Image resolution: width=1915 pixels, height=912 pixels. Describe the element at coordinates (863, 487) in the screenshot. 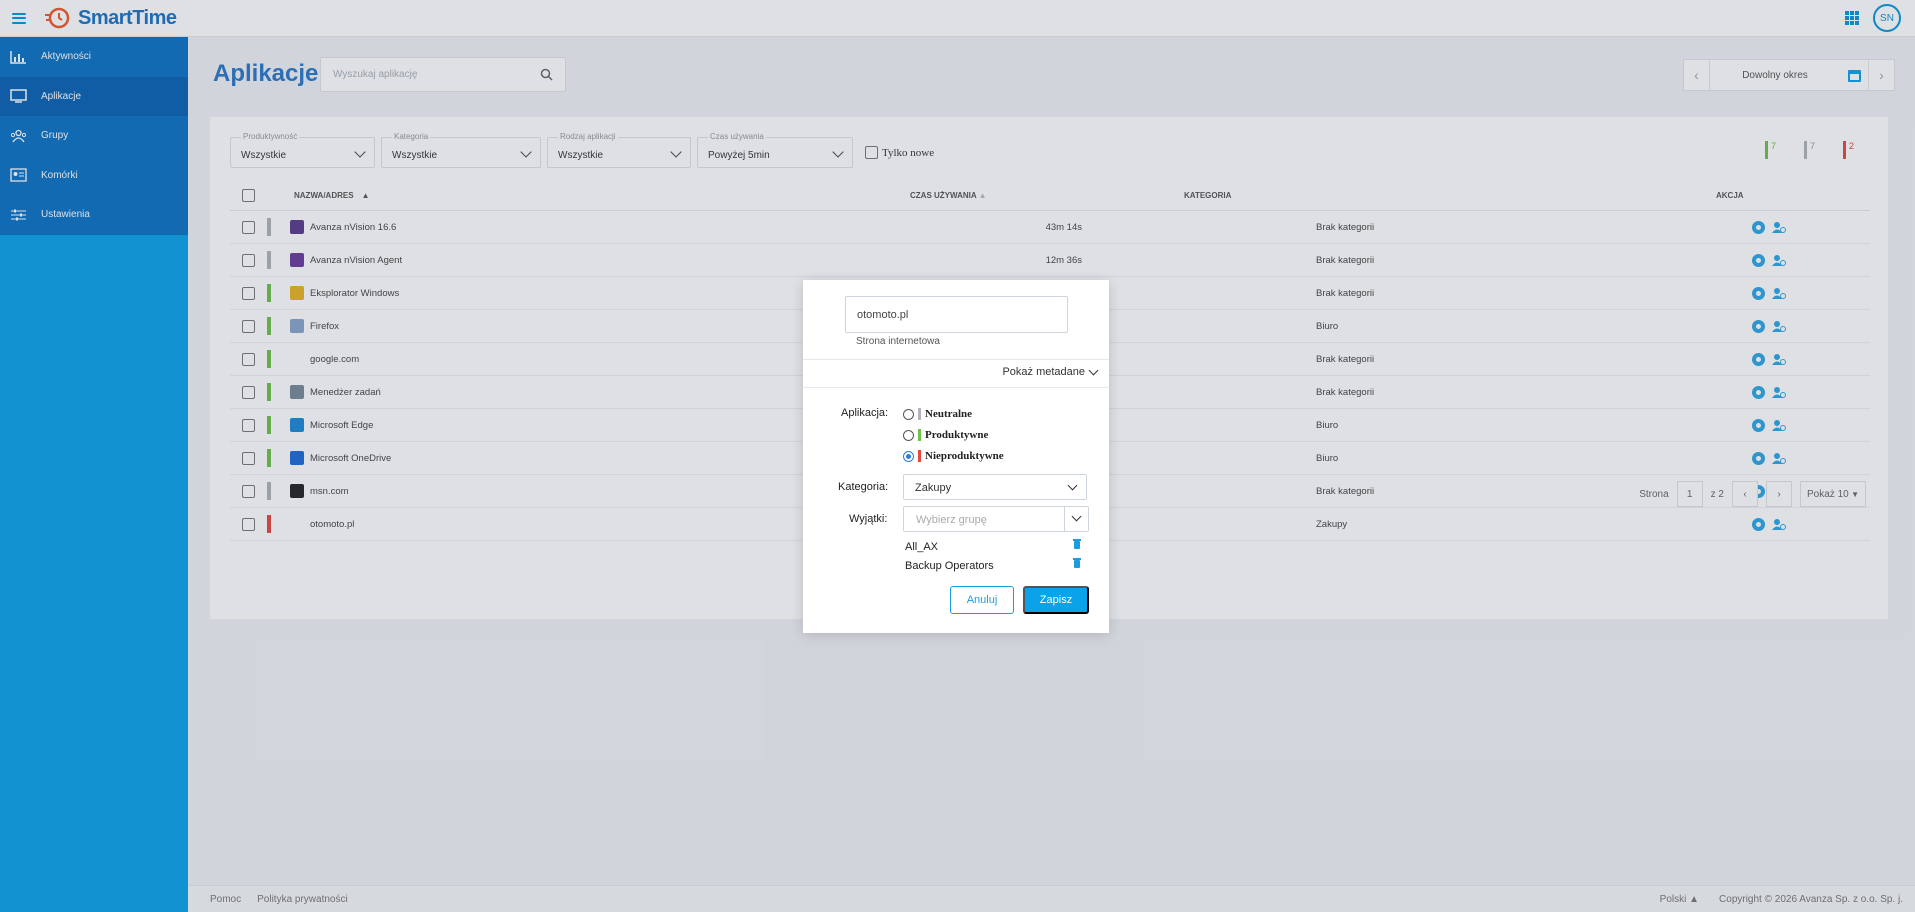

I see `category-label: Kategoria:` at that location.